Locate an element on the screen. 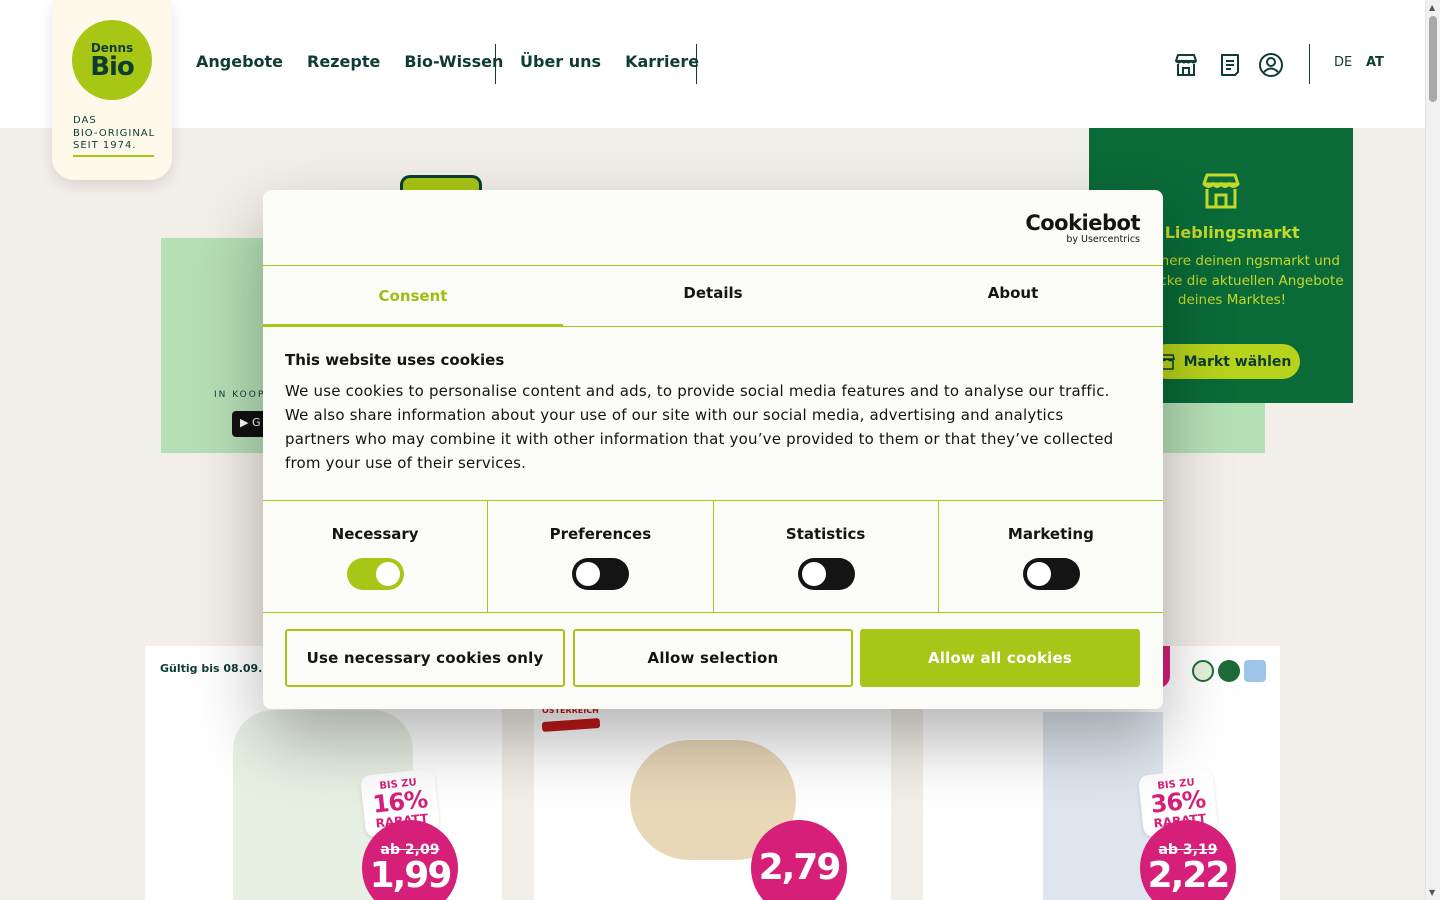 The image size is (1440, 900). validity-text: Gültig bis 08.09.26 is located at coordinates (219, 668).